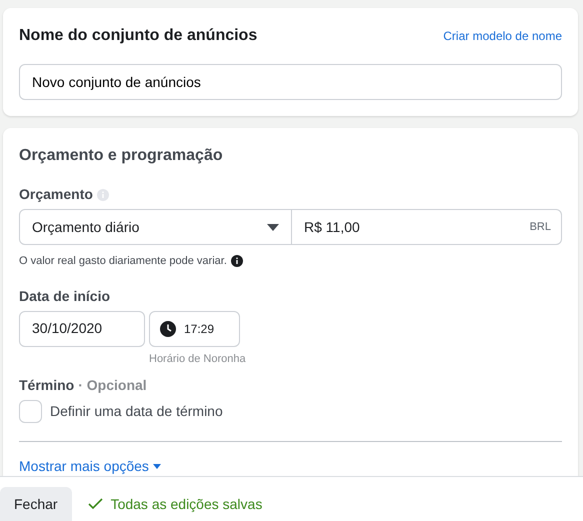 Image resolution: width=583 pixels, height=521 pixels. I want to click on date-input-field: 30/10/2020, so click(82, 328).